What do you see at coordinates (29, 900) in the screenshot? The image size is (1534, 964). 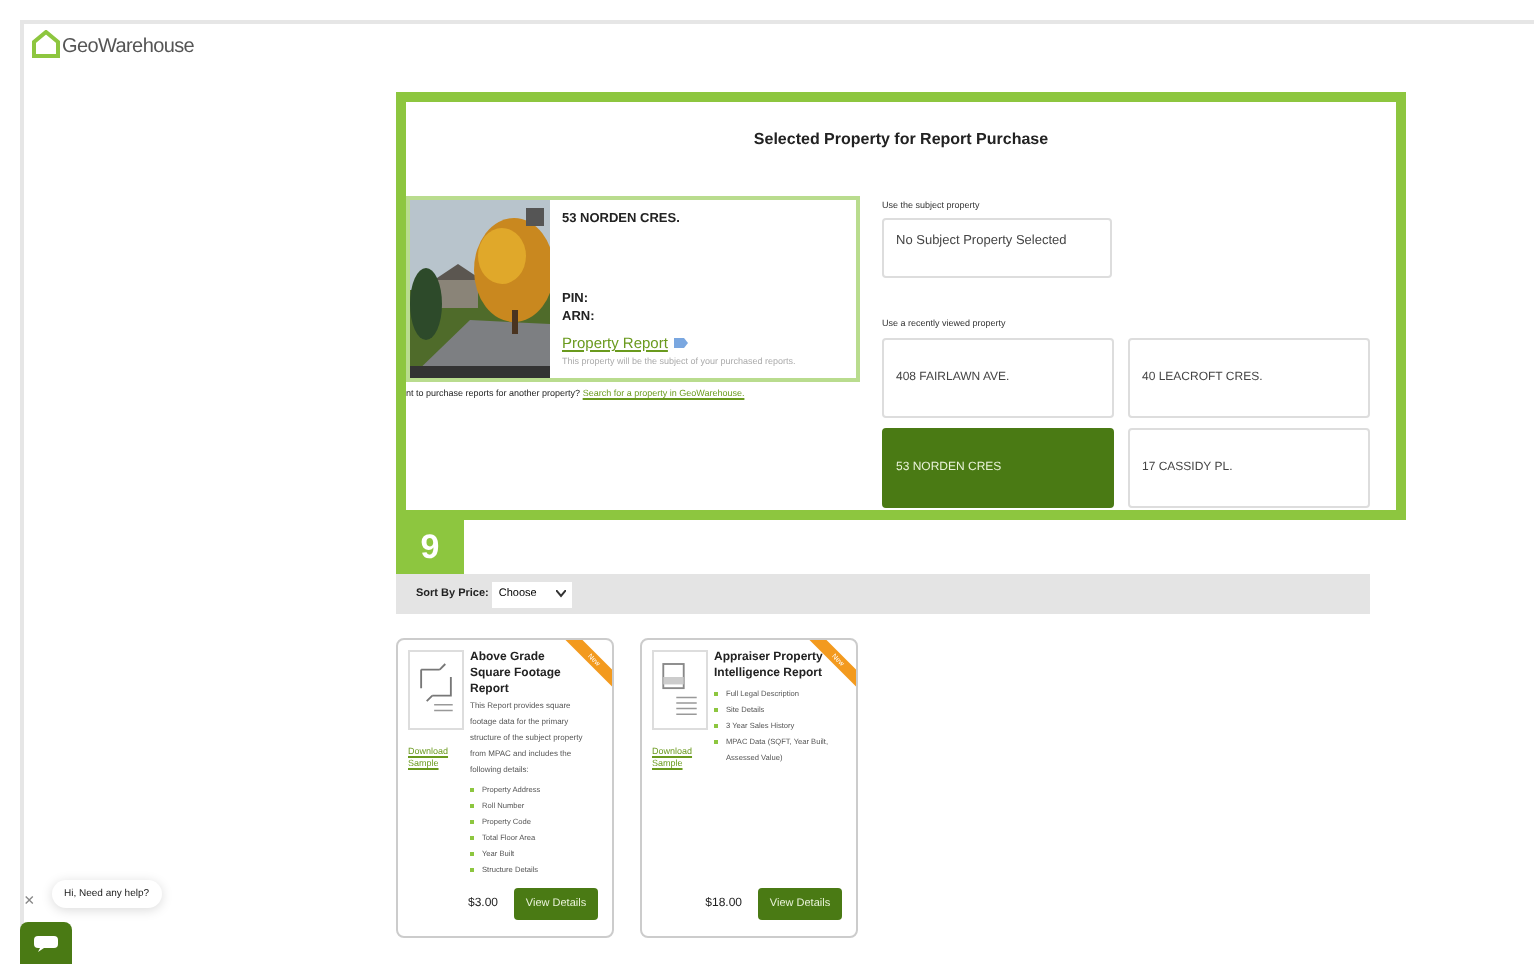 I see `close-icon: ×` at bounding box center [29, 900].